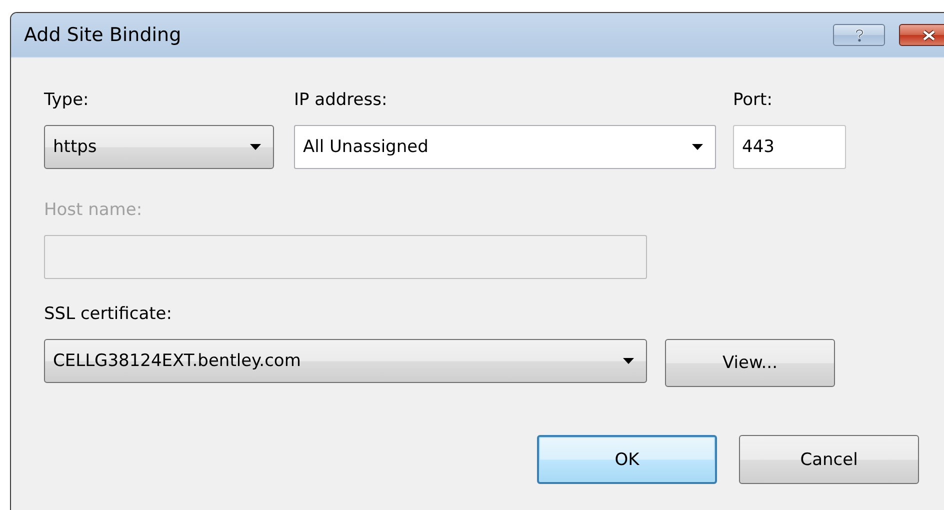 The image size is (944, 510). Describe the element at coordinates (159, 147) in the screenshot. I see `dropdown: https` at that location.